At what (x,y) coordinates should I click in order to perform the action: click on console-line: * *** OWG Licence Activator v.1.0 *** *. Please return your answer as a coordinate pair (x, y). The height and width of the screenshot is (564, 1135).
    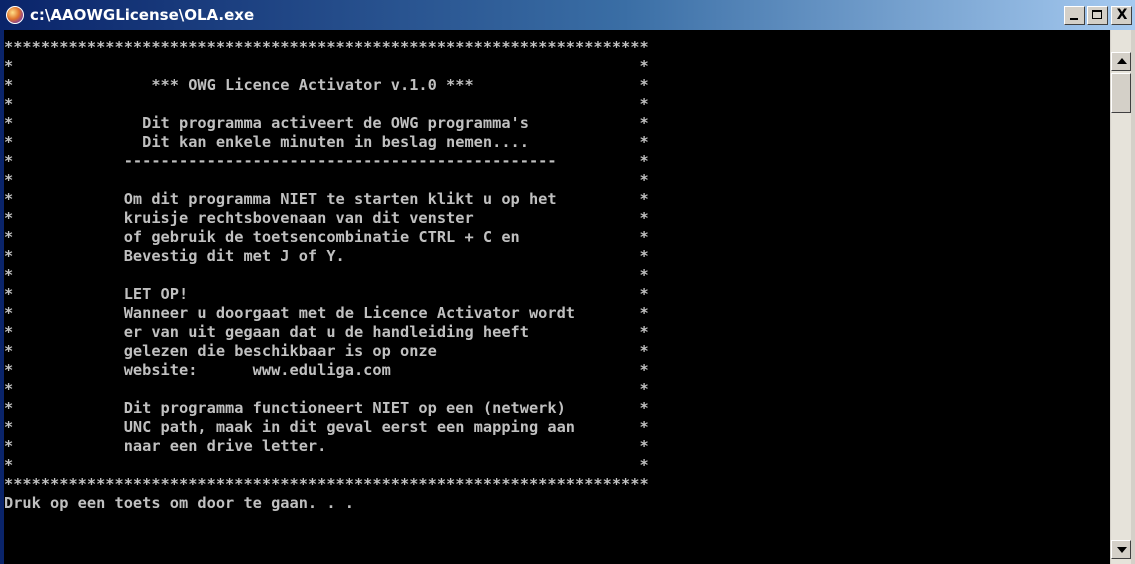
    Looking at the image, I should click on (326, 85).